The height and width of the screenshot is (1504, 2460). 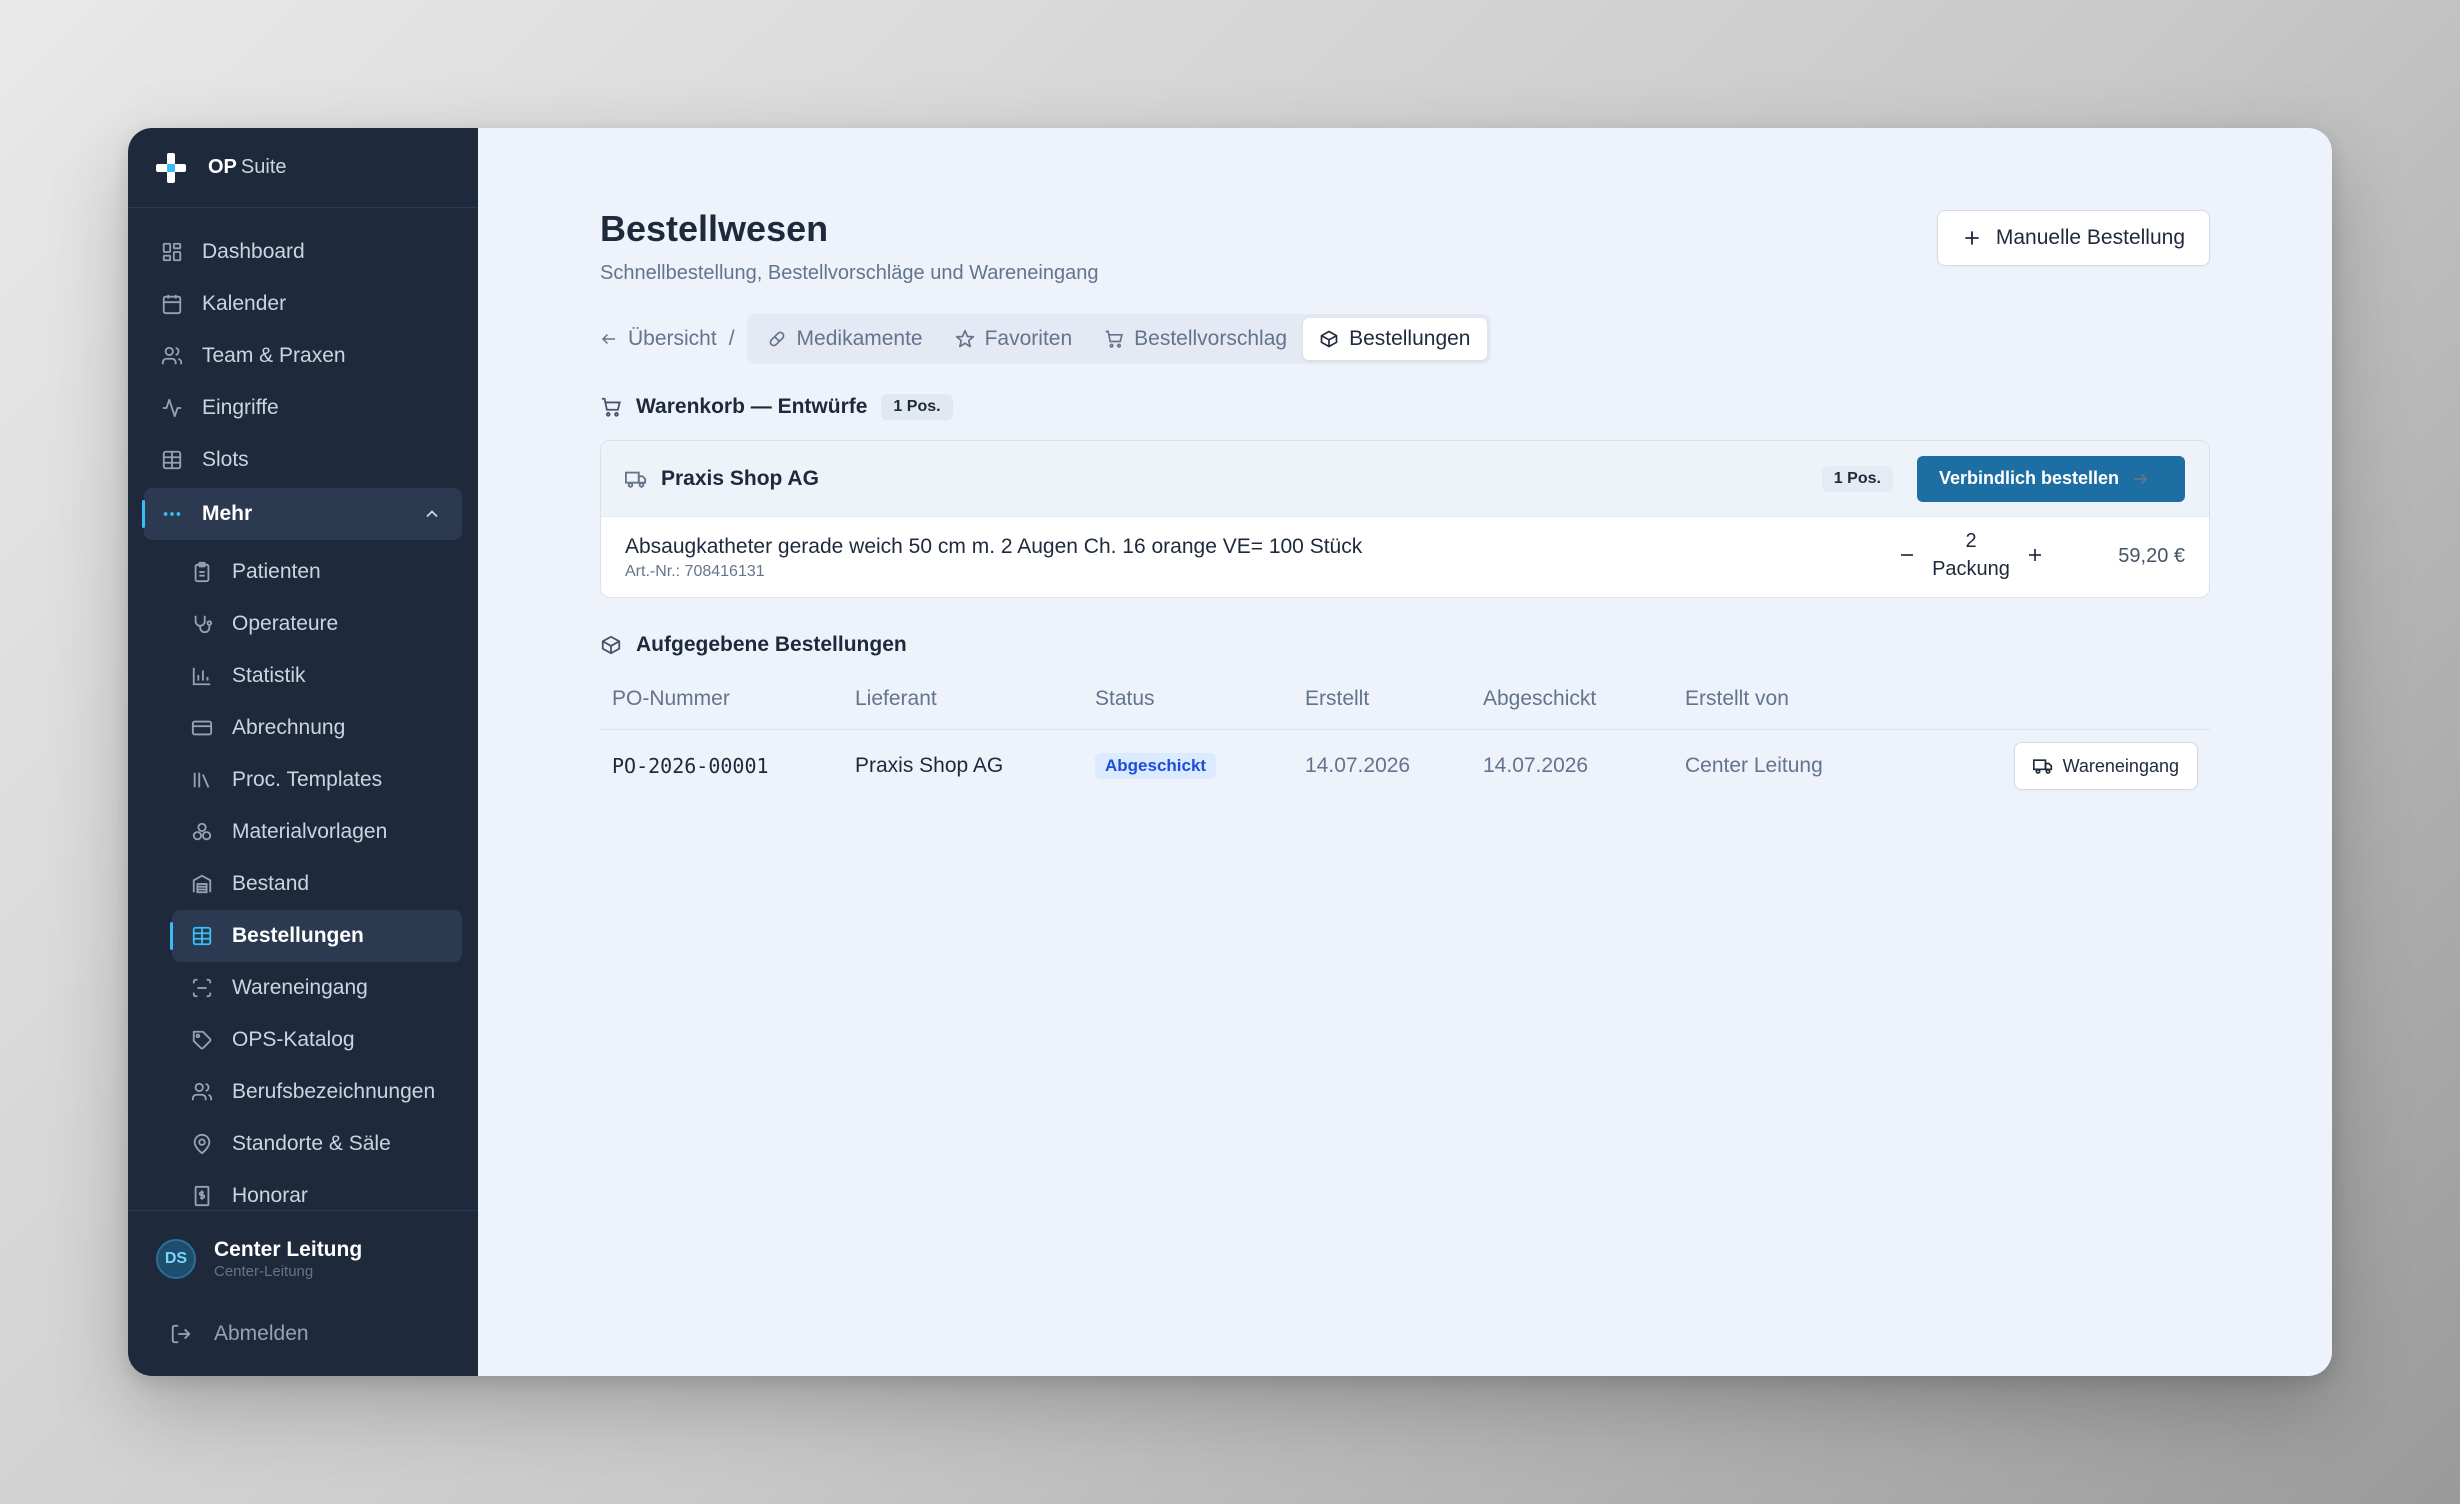 What do you see at coordinates (975, 699) in the screenshot?
I see `column-header-lieferant: Lieferant` at bounding box center [975, 699].